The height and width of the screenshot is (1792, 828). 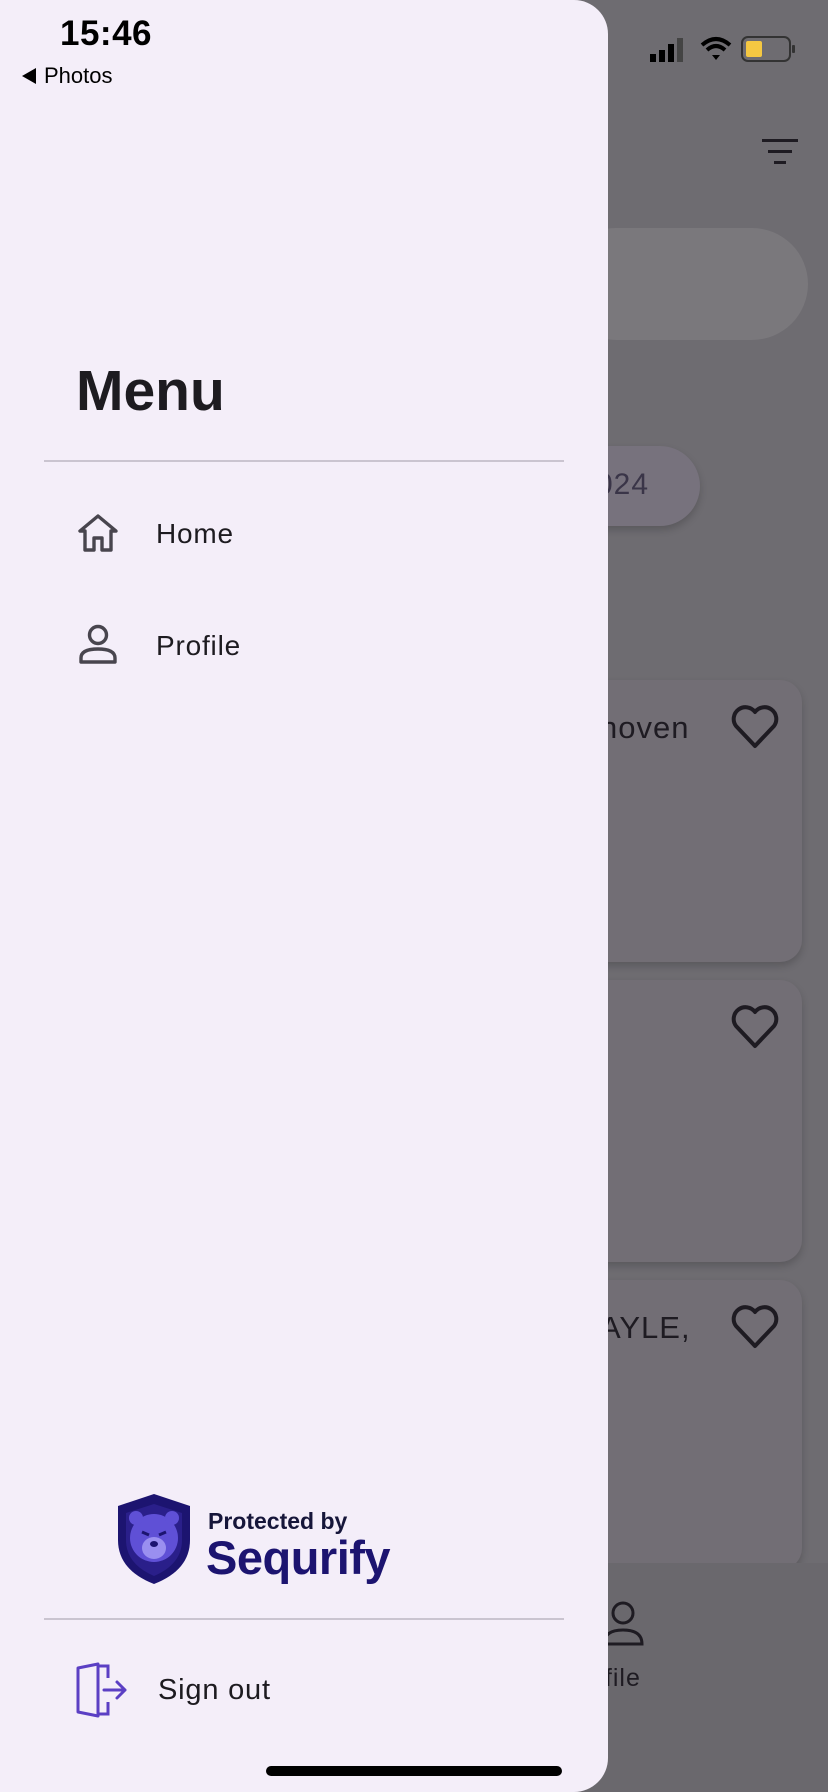 I want to click on drawer-item-profile: Profile, so click(x=304, y=646).